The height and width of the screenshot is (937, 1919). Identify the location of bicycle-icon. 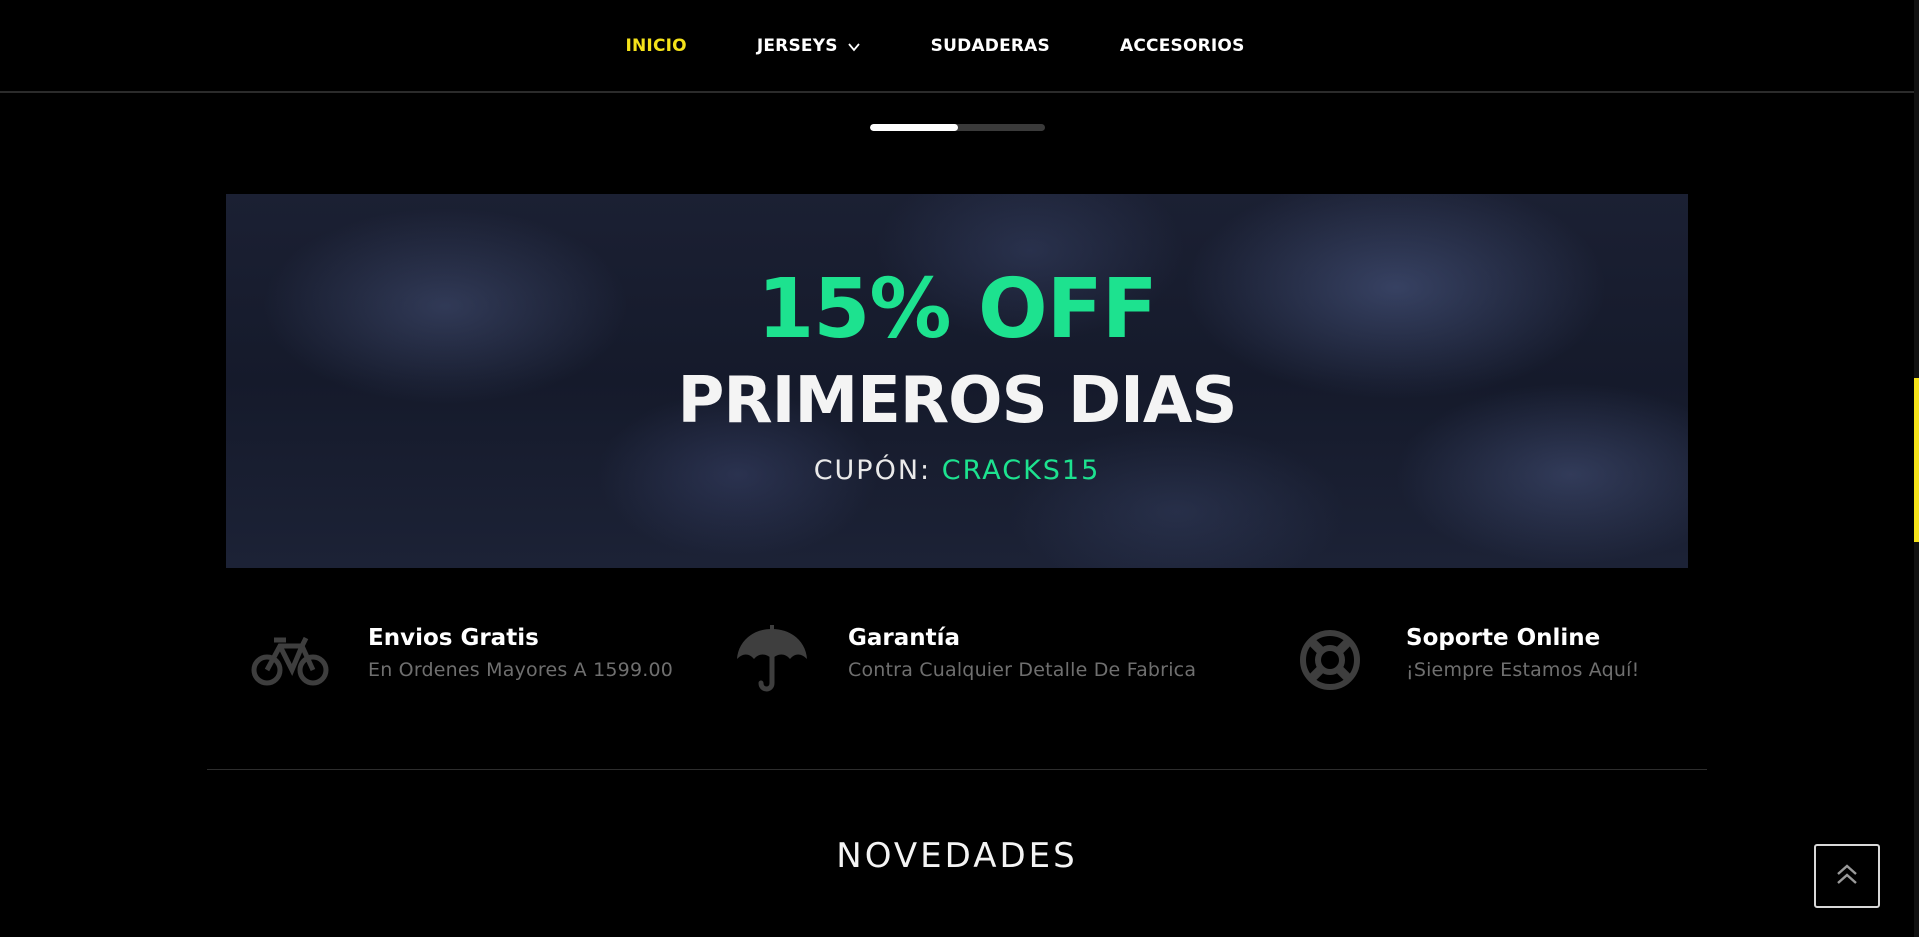
(290, 660).